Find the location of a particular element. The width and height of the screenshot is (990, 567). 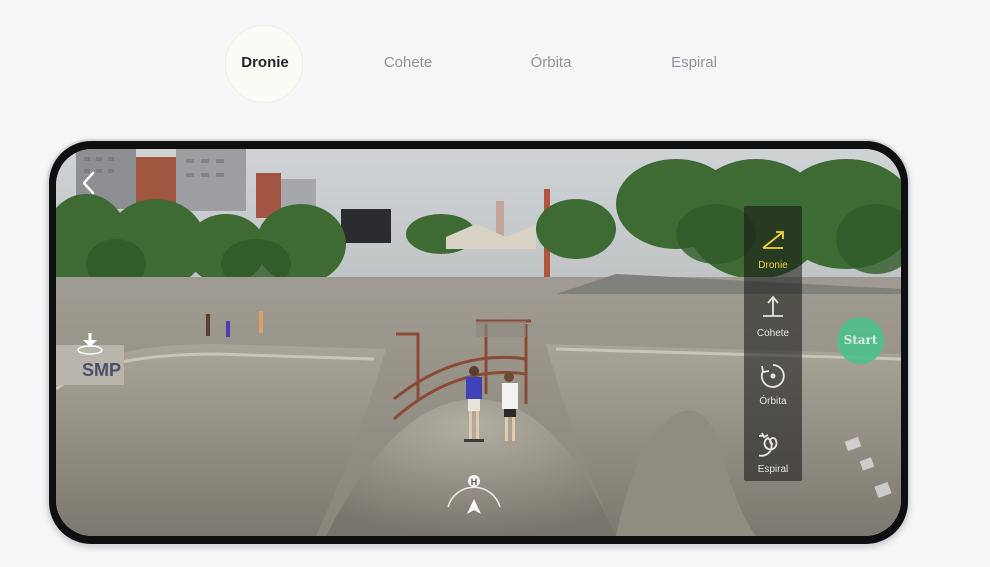

smp-sign: SMP is located at coordinates (101, 370).